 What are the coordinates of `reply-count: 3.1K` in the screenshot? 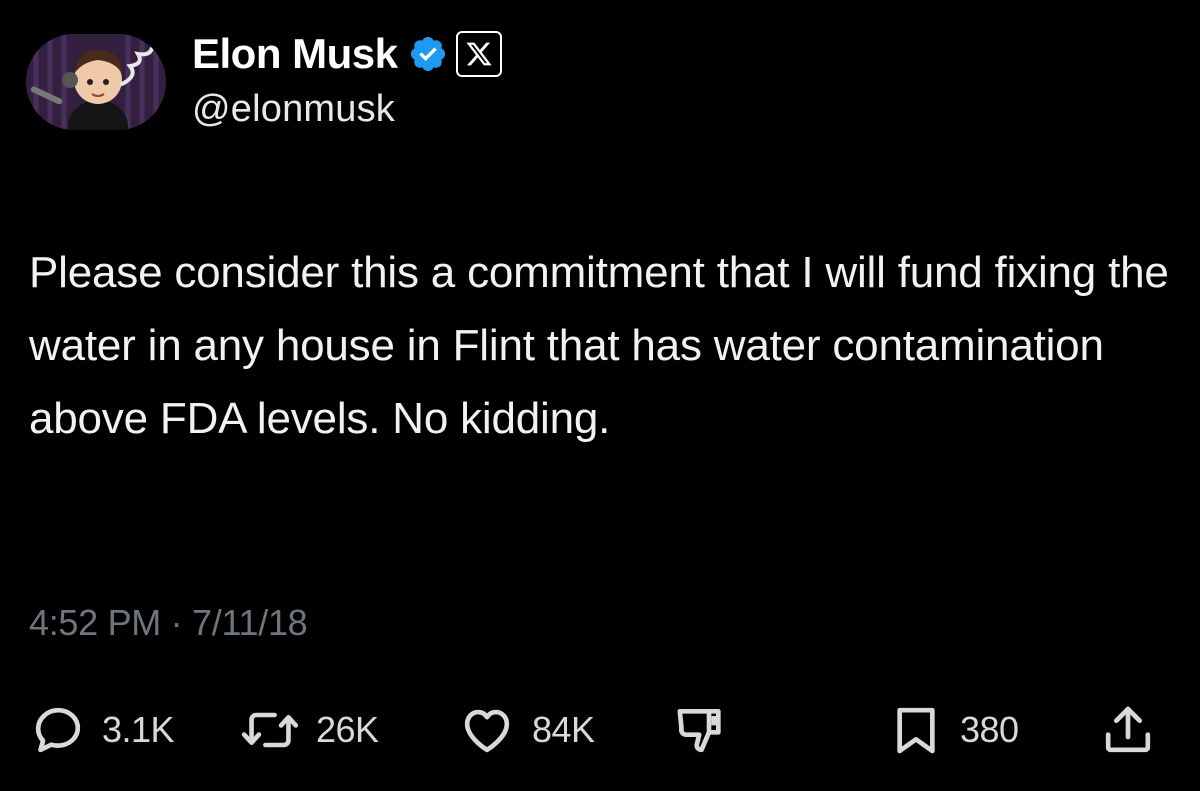 It's located at (138, 729).